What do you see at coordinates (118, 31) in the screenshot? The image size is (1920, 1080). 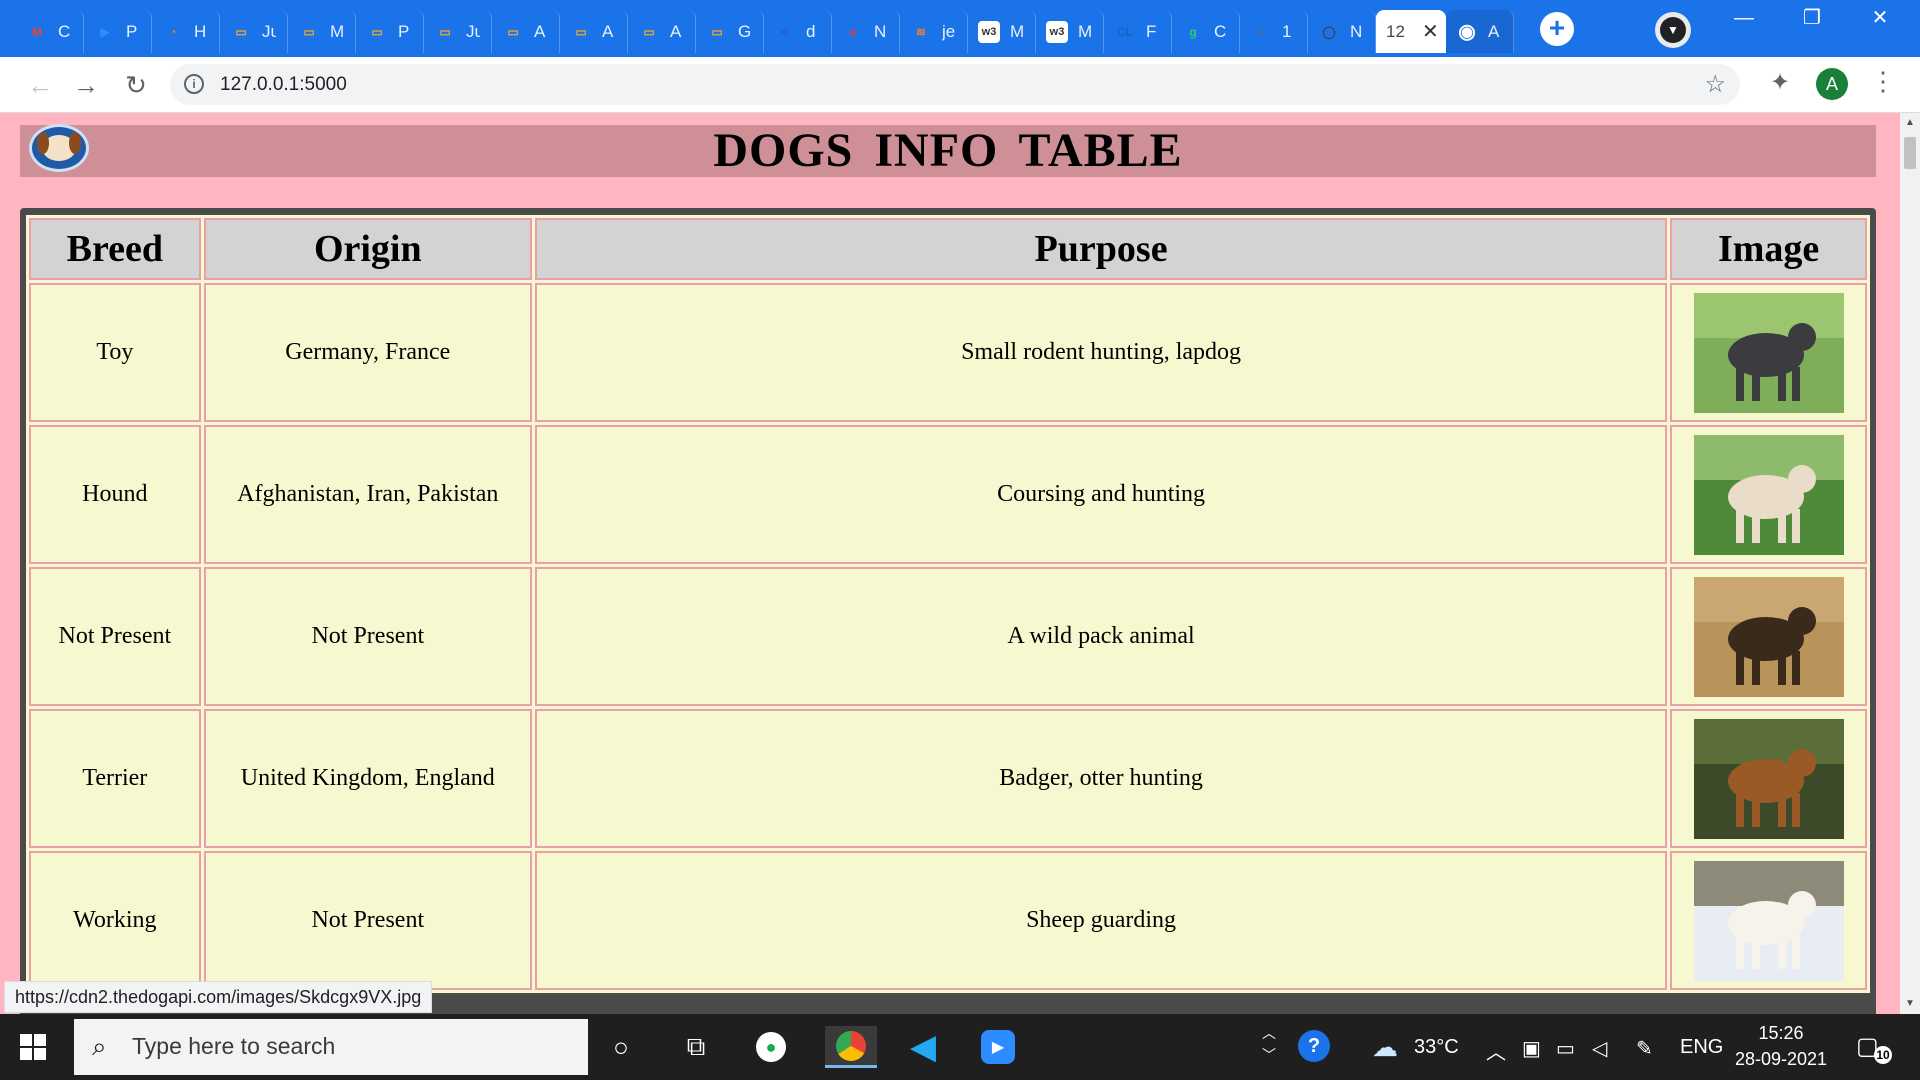 I see `tab-1: ▶ P` at bounding box center [118, 31].